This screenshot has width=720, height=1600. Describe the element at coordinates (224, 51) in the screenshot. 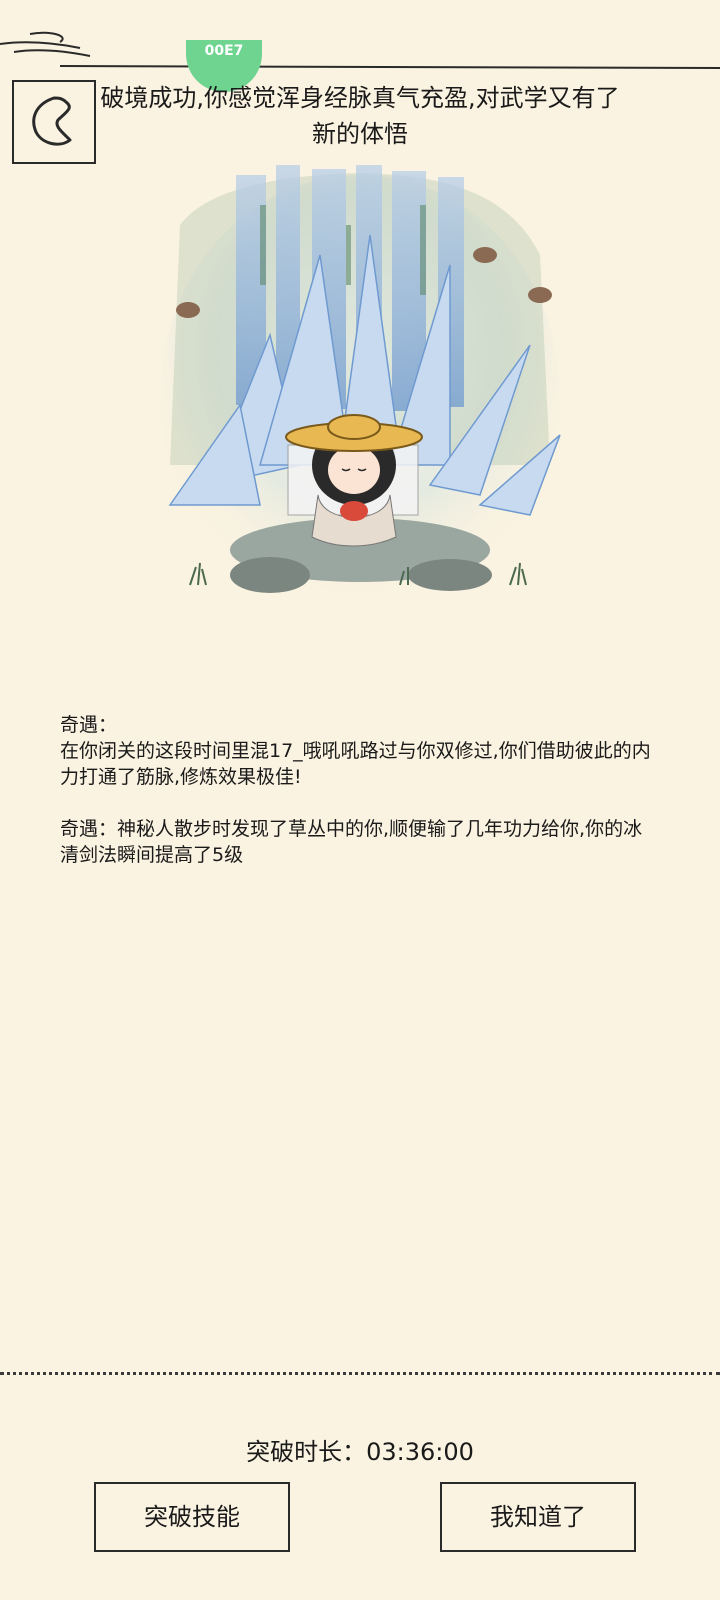

I see `status-badge-text: 00E7` at that location.